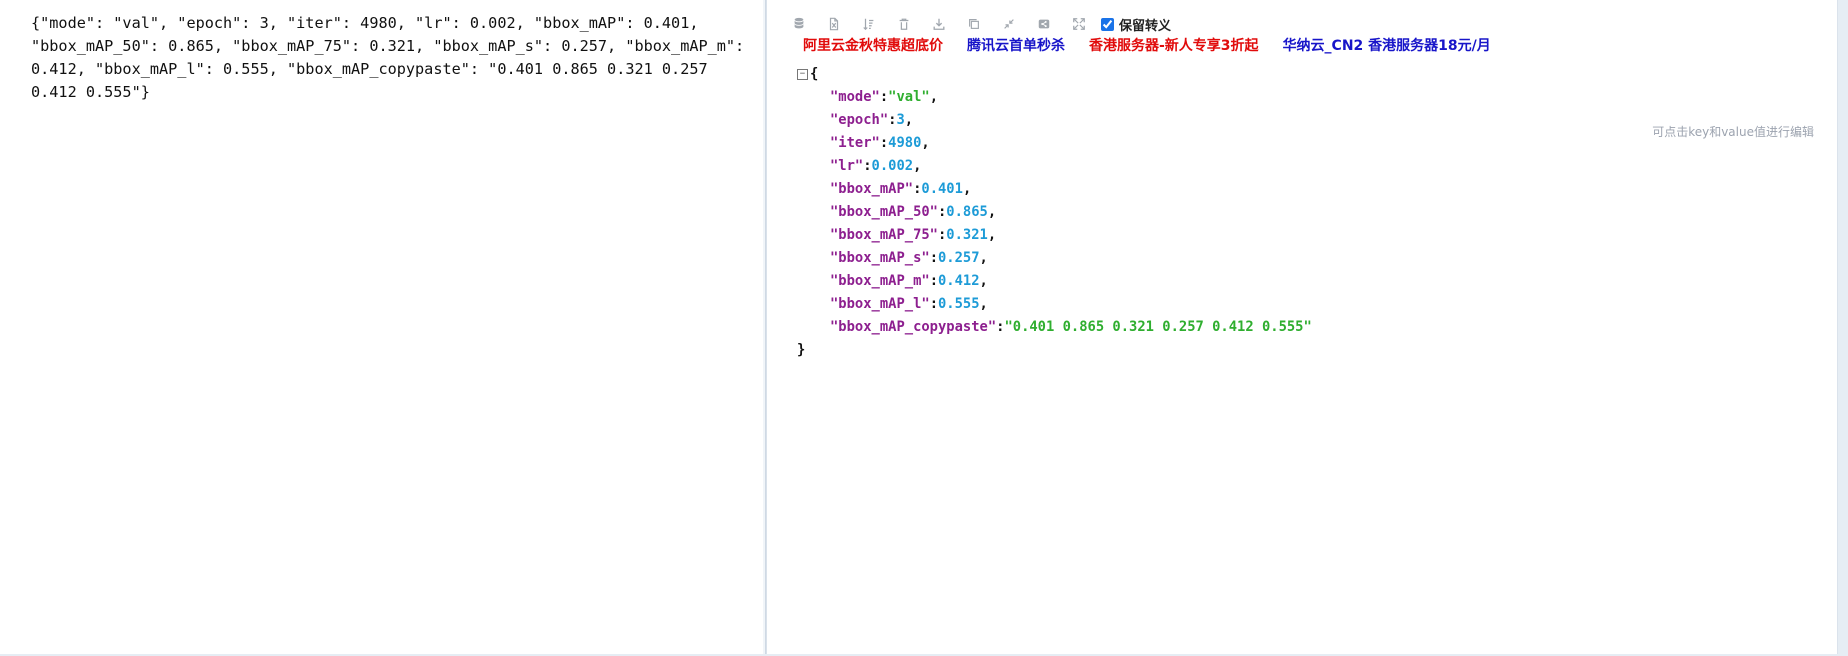  I want to click on json-value: "0.401 0.865 0.321 0.257 0.412 0.555", so click(1157, 327).